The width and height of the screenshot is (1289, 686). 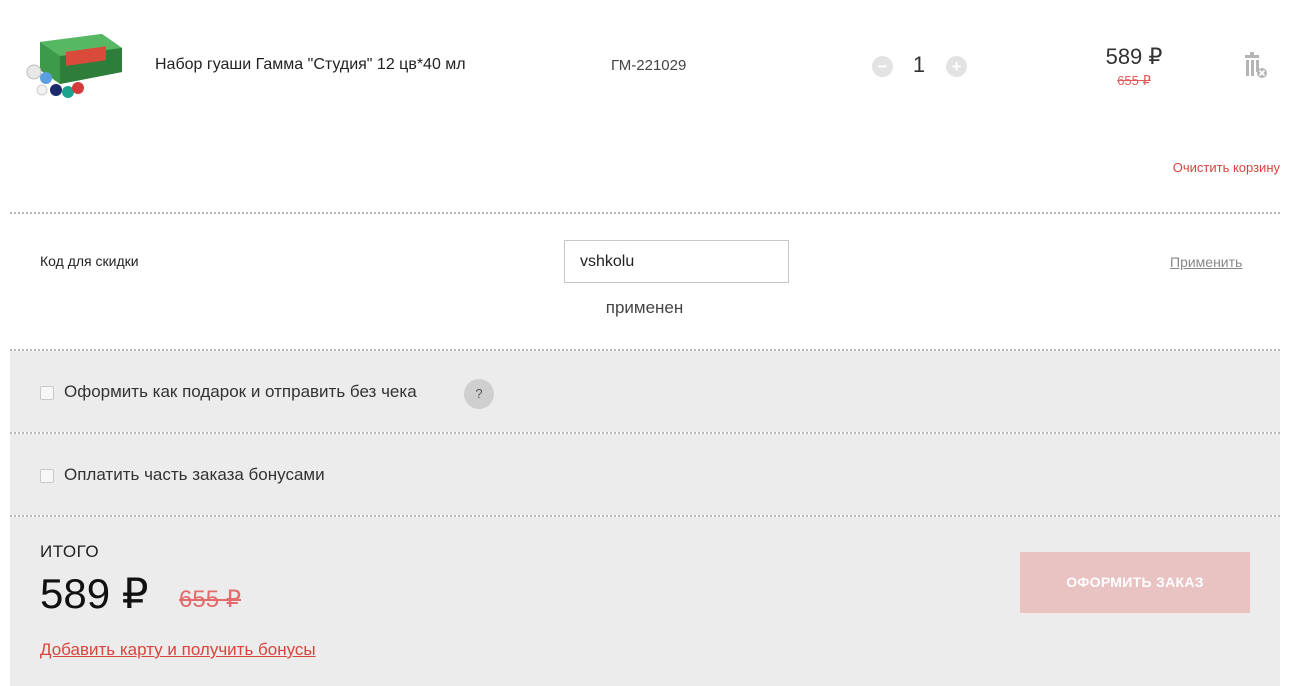 I want to click on gift-checkbox, so click(x=47, y=393).